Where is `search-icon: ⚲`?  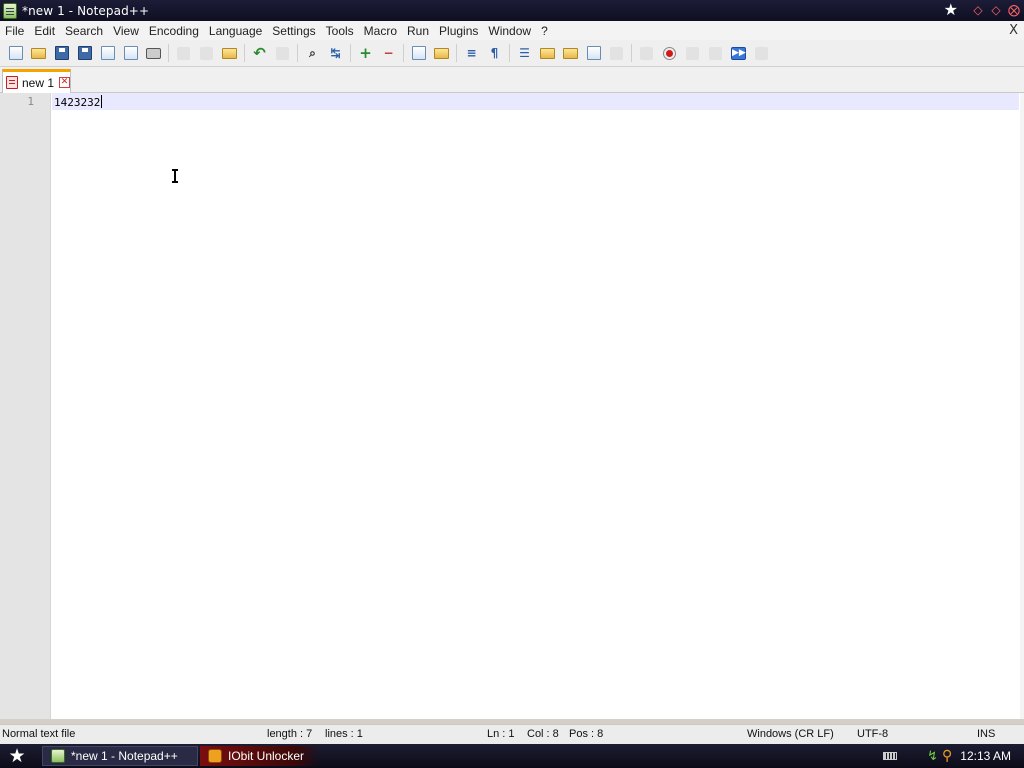 search-icon: ⚲ is located at coordinates (947, 756).